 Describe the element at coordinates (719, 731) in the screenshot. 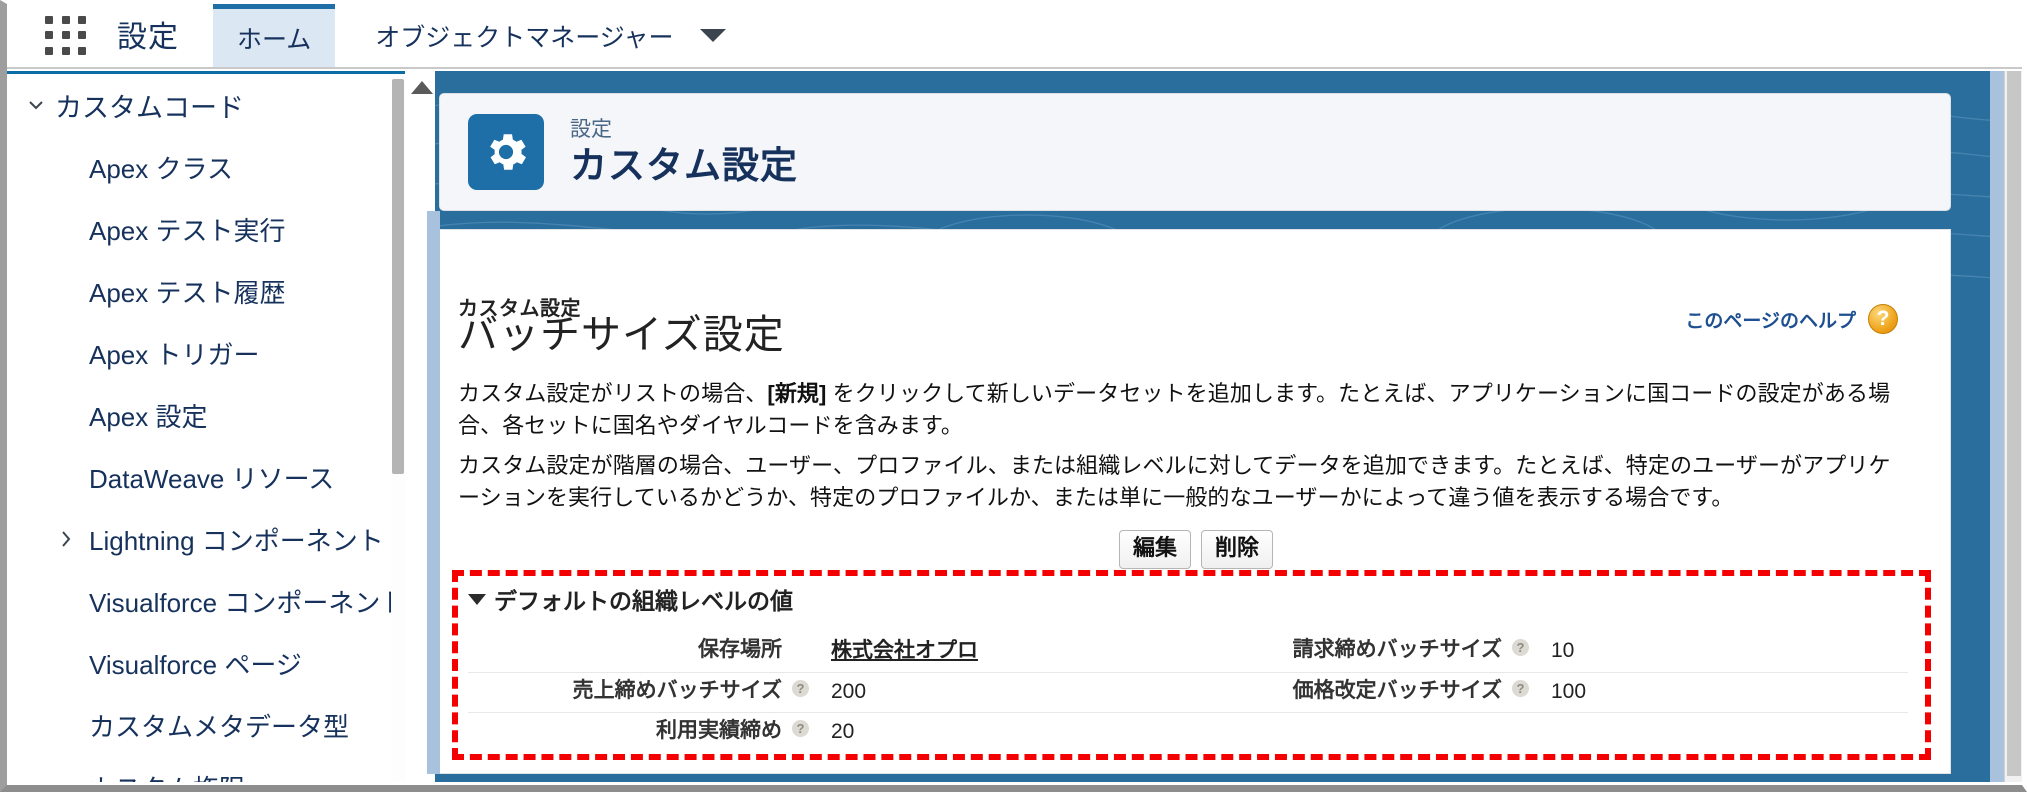

I see `field-label: 利用実績締め` at that location.